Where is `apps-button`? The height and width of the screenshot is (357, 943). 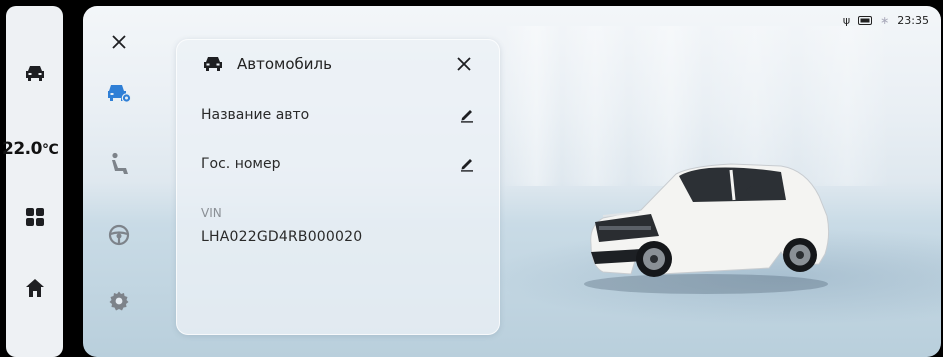
apps-button is located at coordinates (34, 217).